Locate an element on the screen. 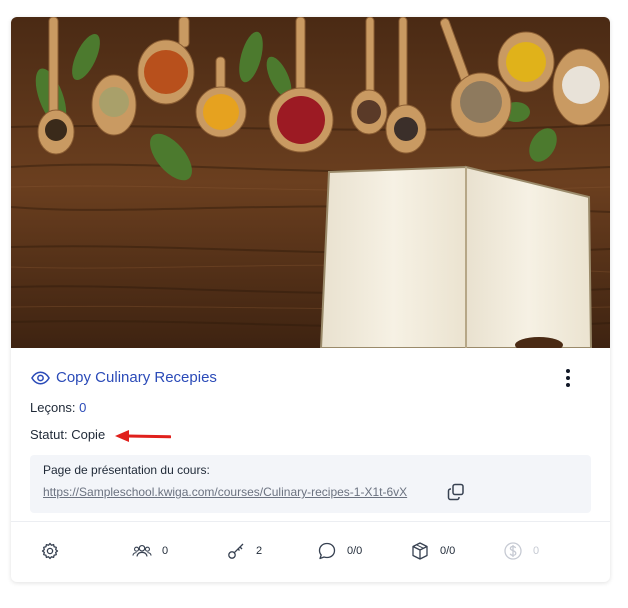 The image size is (628, 608). students-stat: 0 is located at coordinates (150, 551).